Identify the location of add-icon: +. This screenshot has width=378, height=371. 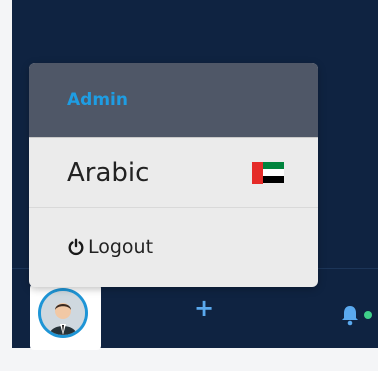
(204, 308).